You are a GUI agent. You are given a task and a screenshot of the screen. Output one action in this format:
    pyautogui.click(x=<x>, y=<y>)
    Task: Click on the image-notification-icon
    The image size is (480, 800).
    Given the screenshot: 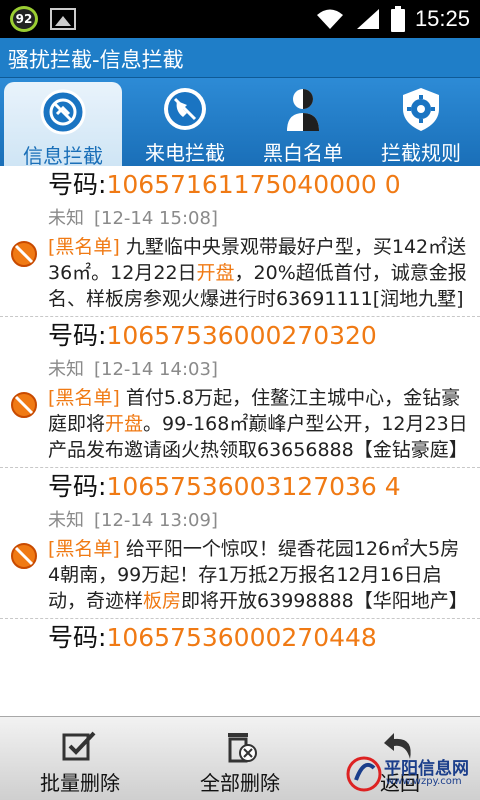 What is the action you would take?
    pyautogui.click(x=63, y=19)
    